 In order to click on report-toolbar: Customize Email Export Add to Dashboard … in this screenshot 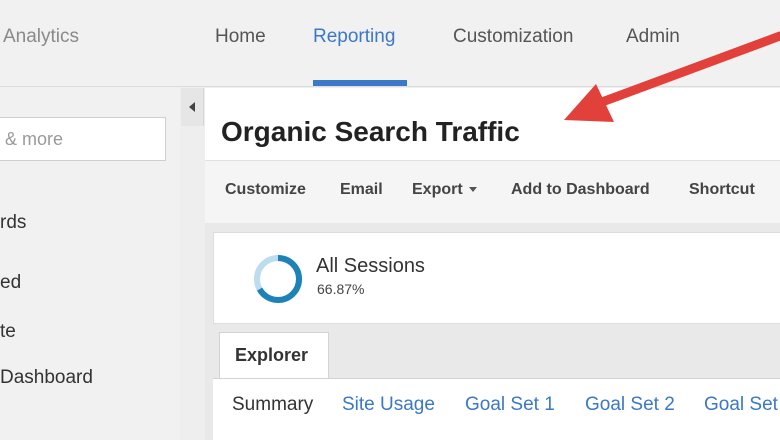, I will do `click(492, 191)`.